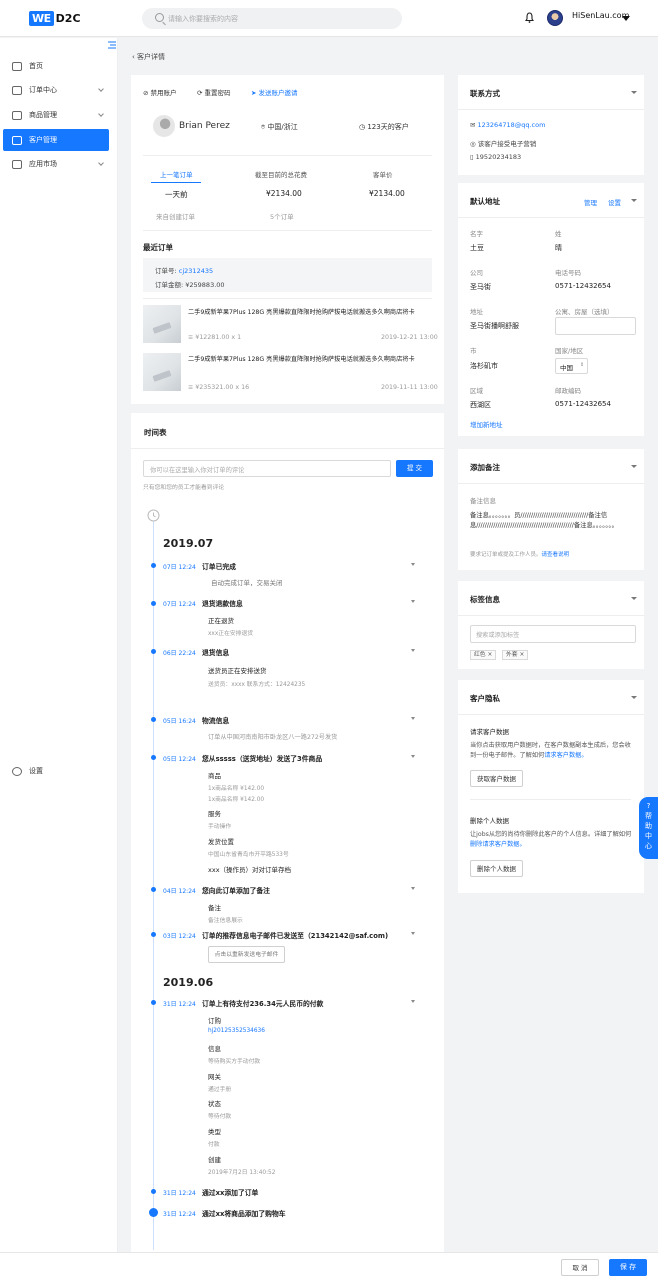 Image resolution: width=658 pixels, height=1284 pixels. What do you see at coordinates (214, 1145) in the screenshot?
I see `event-field-value: 付款` at bounding box center [214, 1145].